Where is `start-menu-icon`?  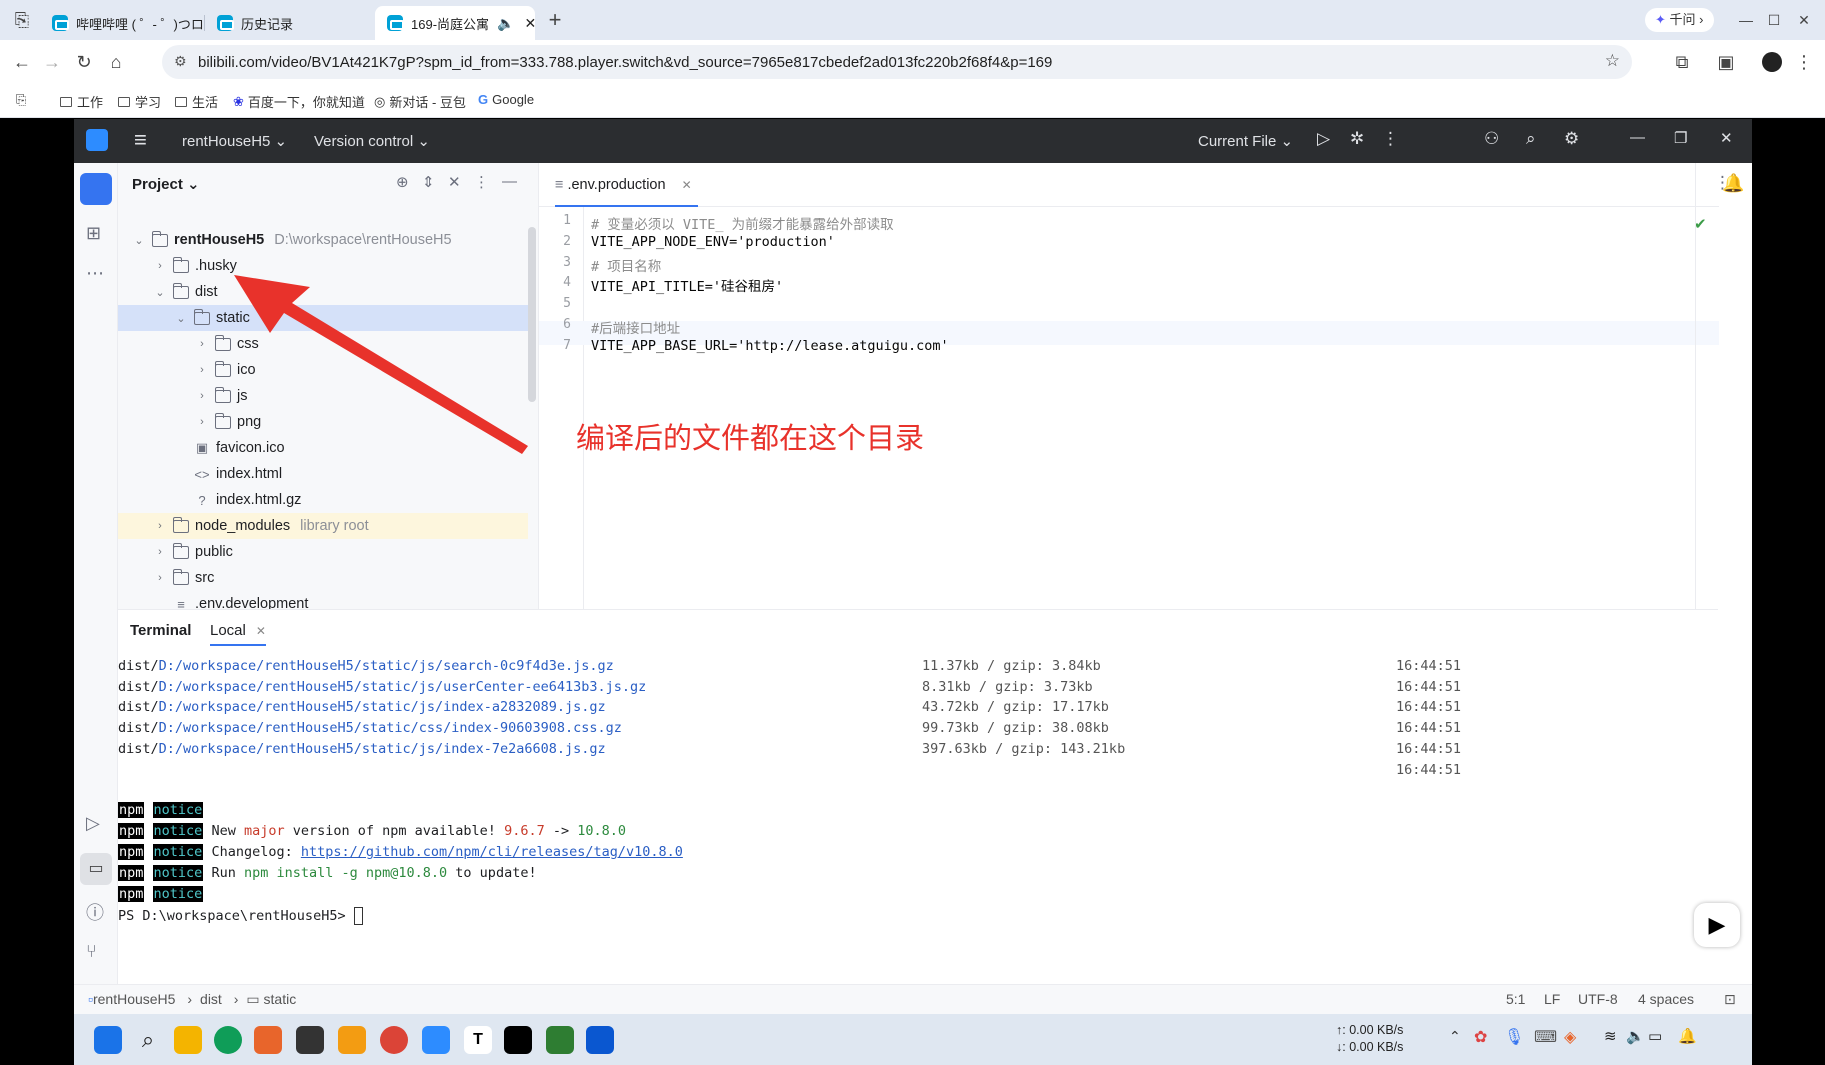 start-menu-icon is located at coordinates (108, 1040).